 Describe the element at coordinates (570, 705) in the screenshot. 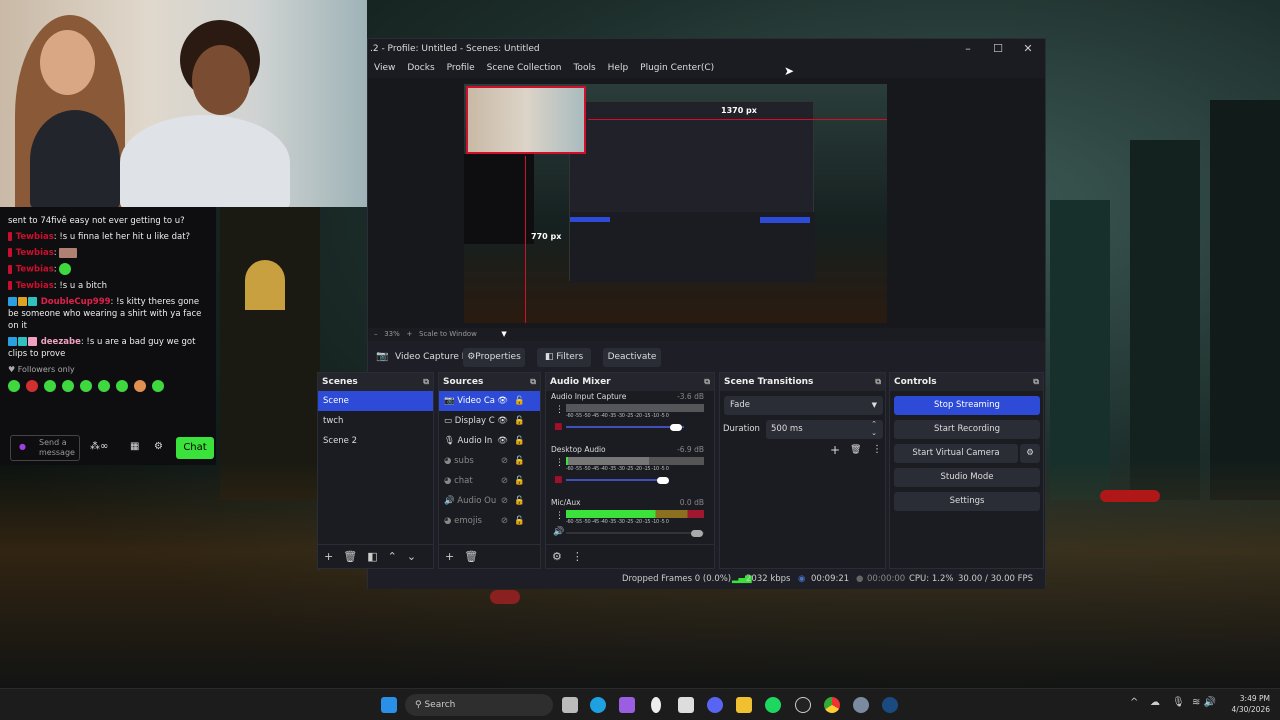

I see `task-view-icon` at that location.